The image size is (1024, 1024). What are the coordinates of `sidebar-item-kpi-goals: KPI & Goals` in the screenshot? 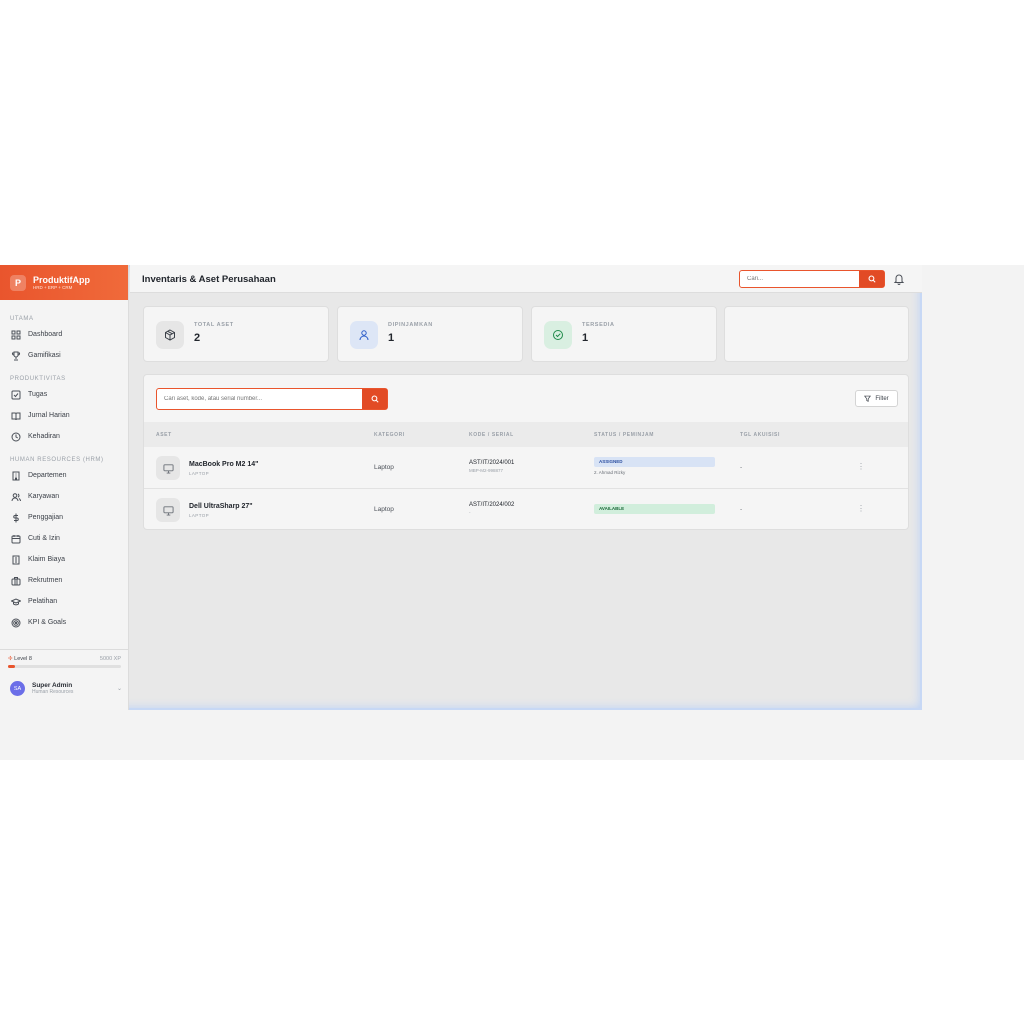 It's located at (64, 622).